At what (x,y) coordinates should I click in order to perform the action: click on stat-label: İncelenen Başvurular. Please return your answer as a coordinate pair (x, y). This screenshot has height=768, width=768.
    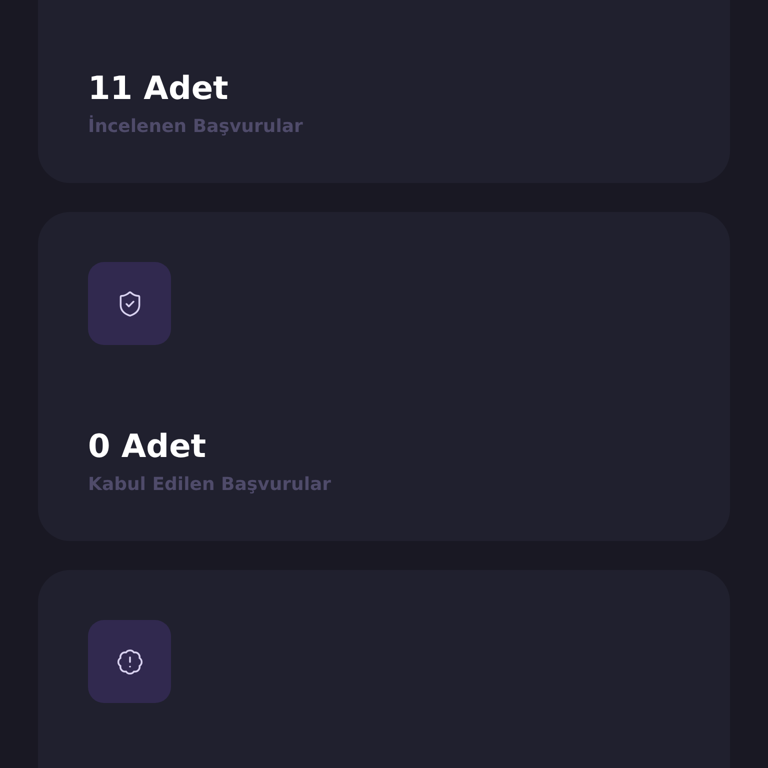
    Looking at the image, I should click on (196, 126).